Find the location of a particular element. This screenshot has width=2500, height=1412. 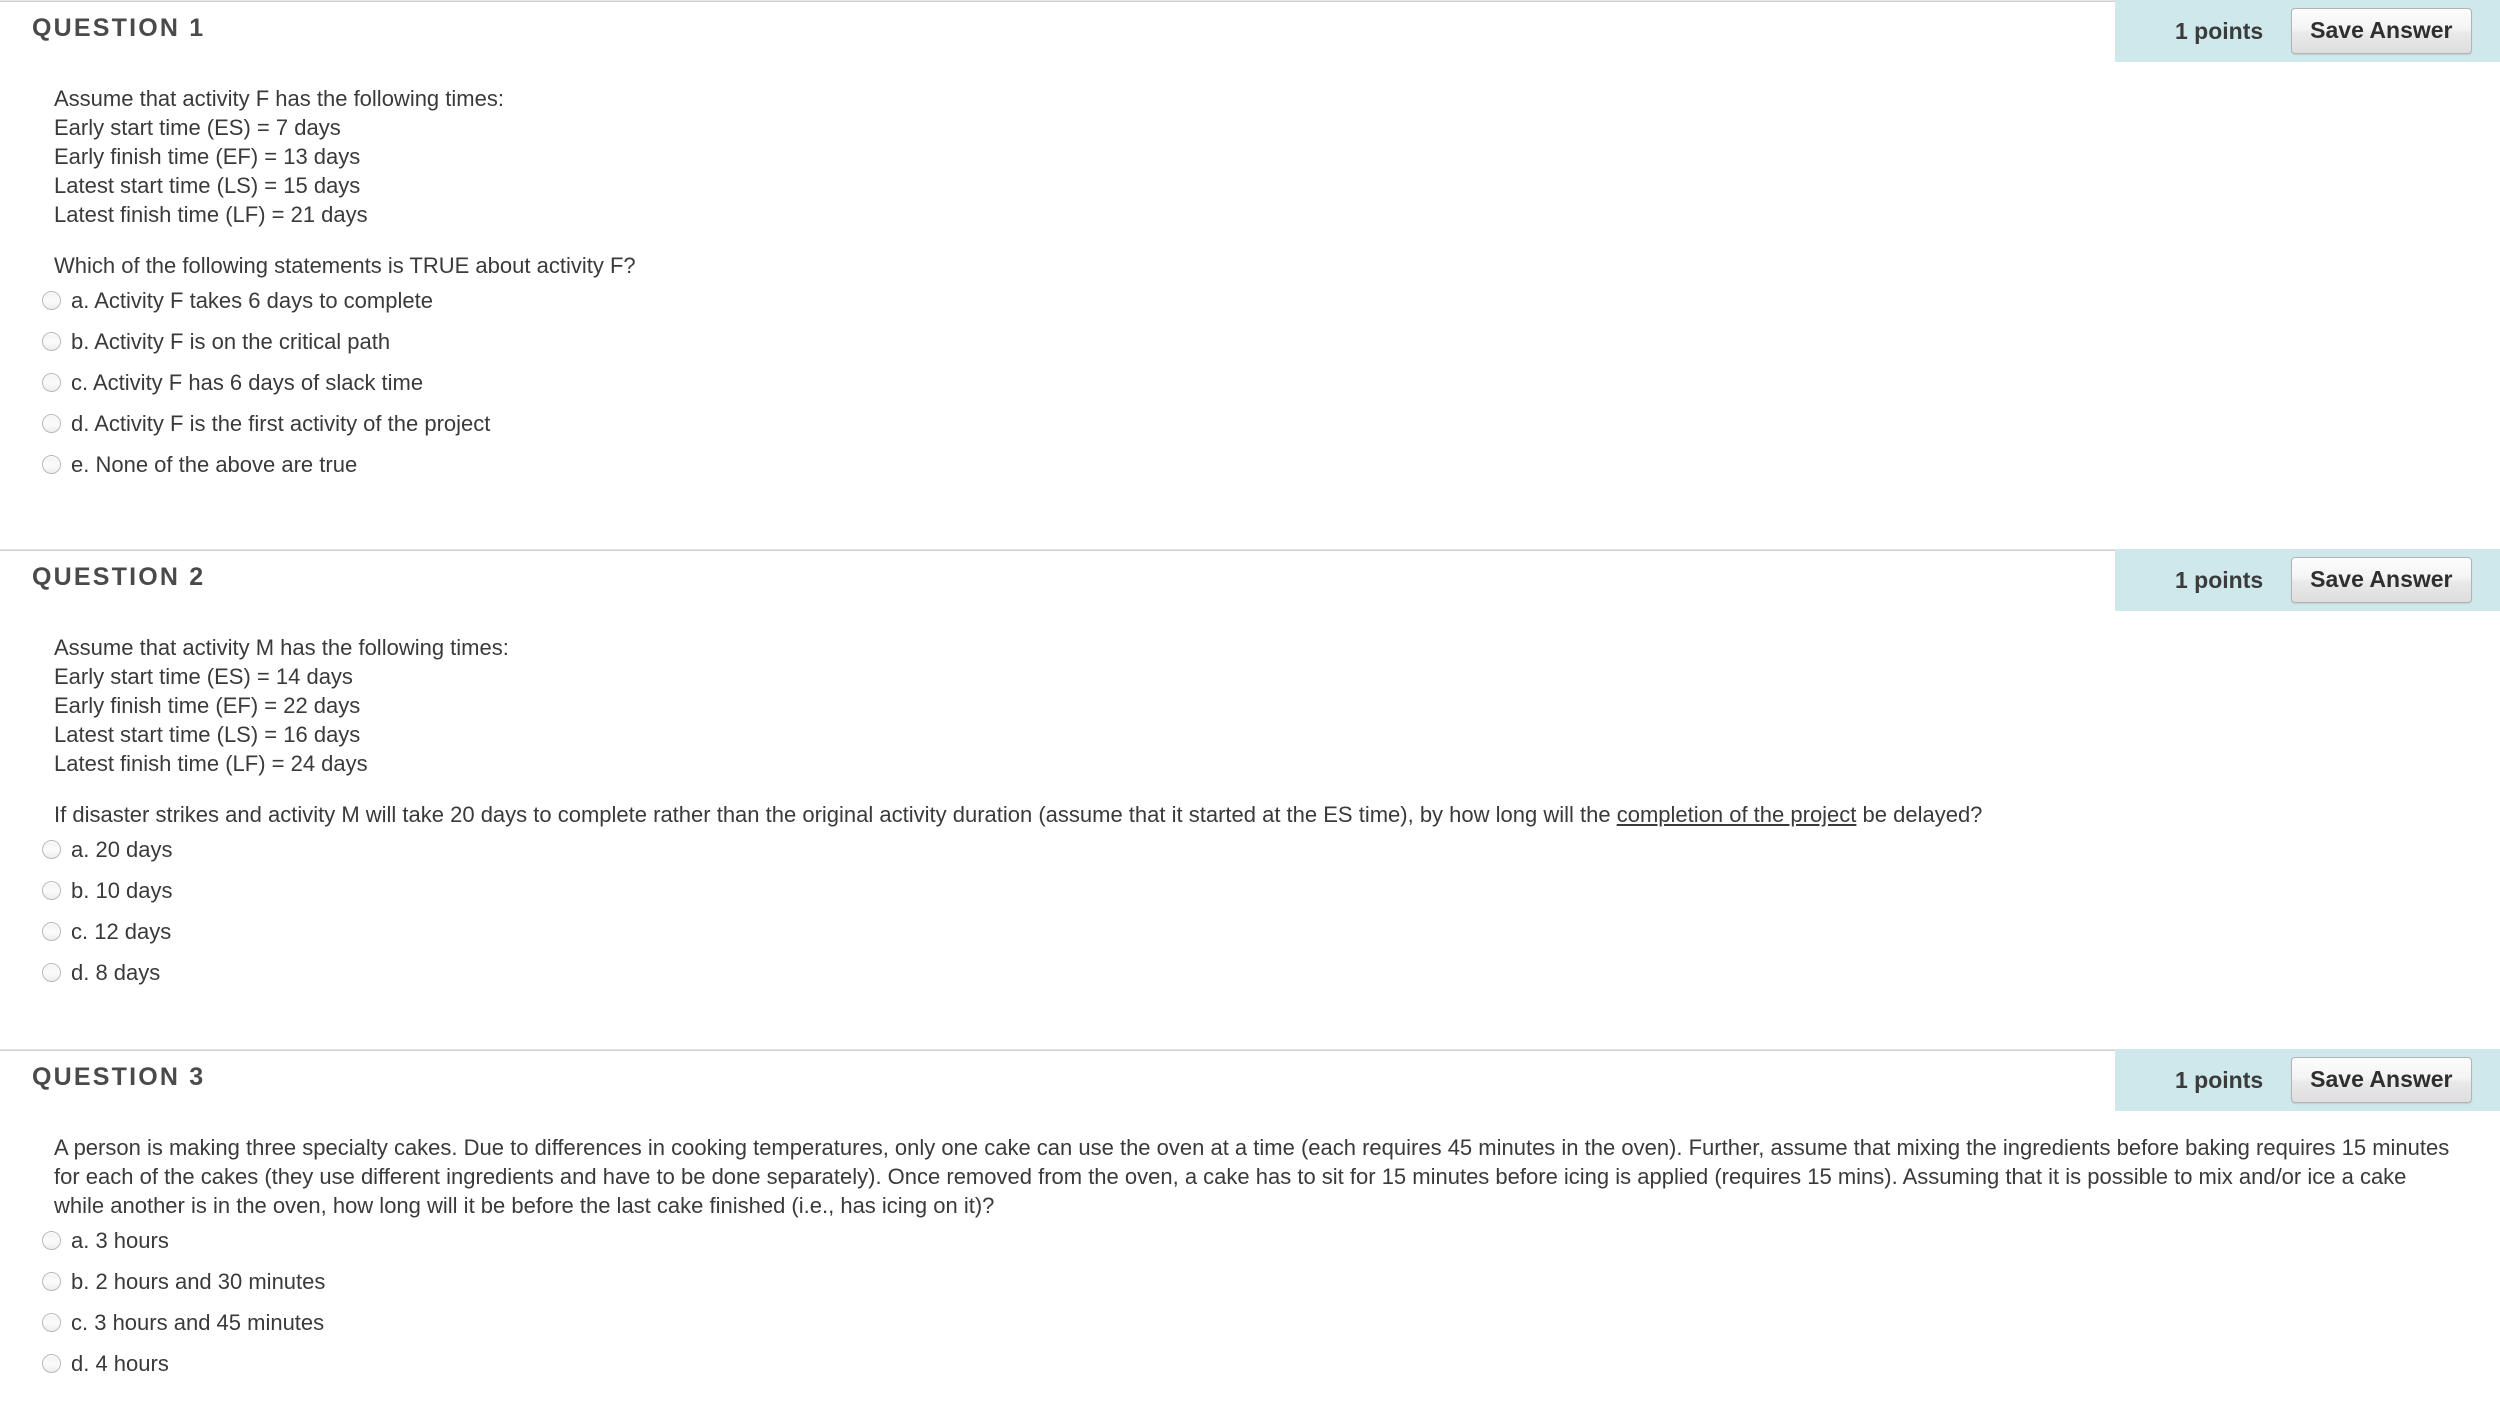

answer-option: c. Activity F has 6 days of slack time is located at coordinates (1271, 382).